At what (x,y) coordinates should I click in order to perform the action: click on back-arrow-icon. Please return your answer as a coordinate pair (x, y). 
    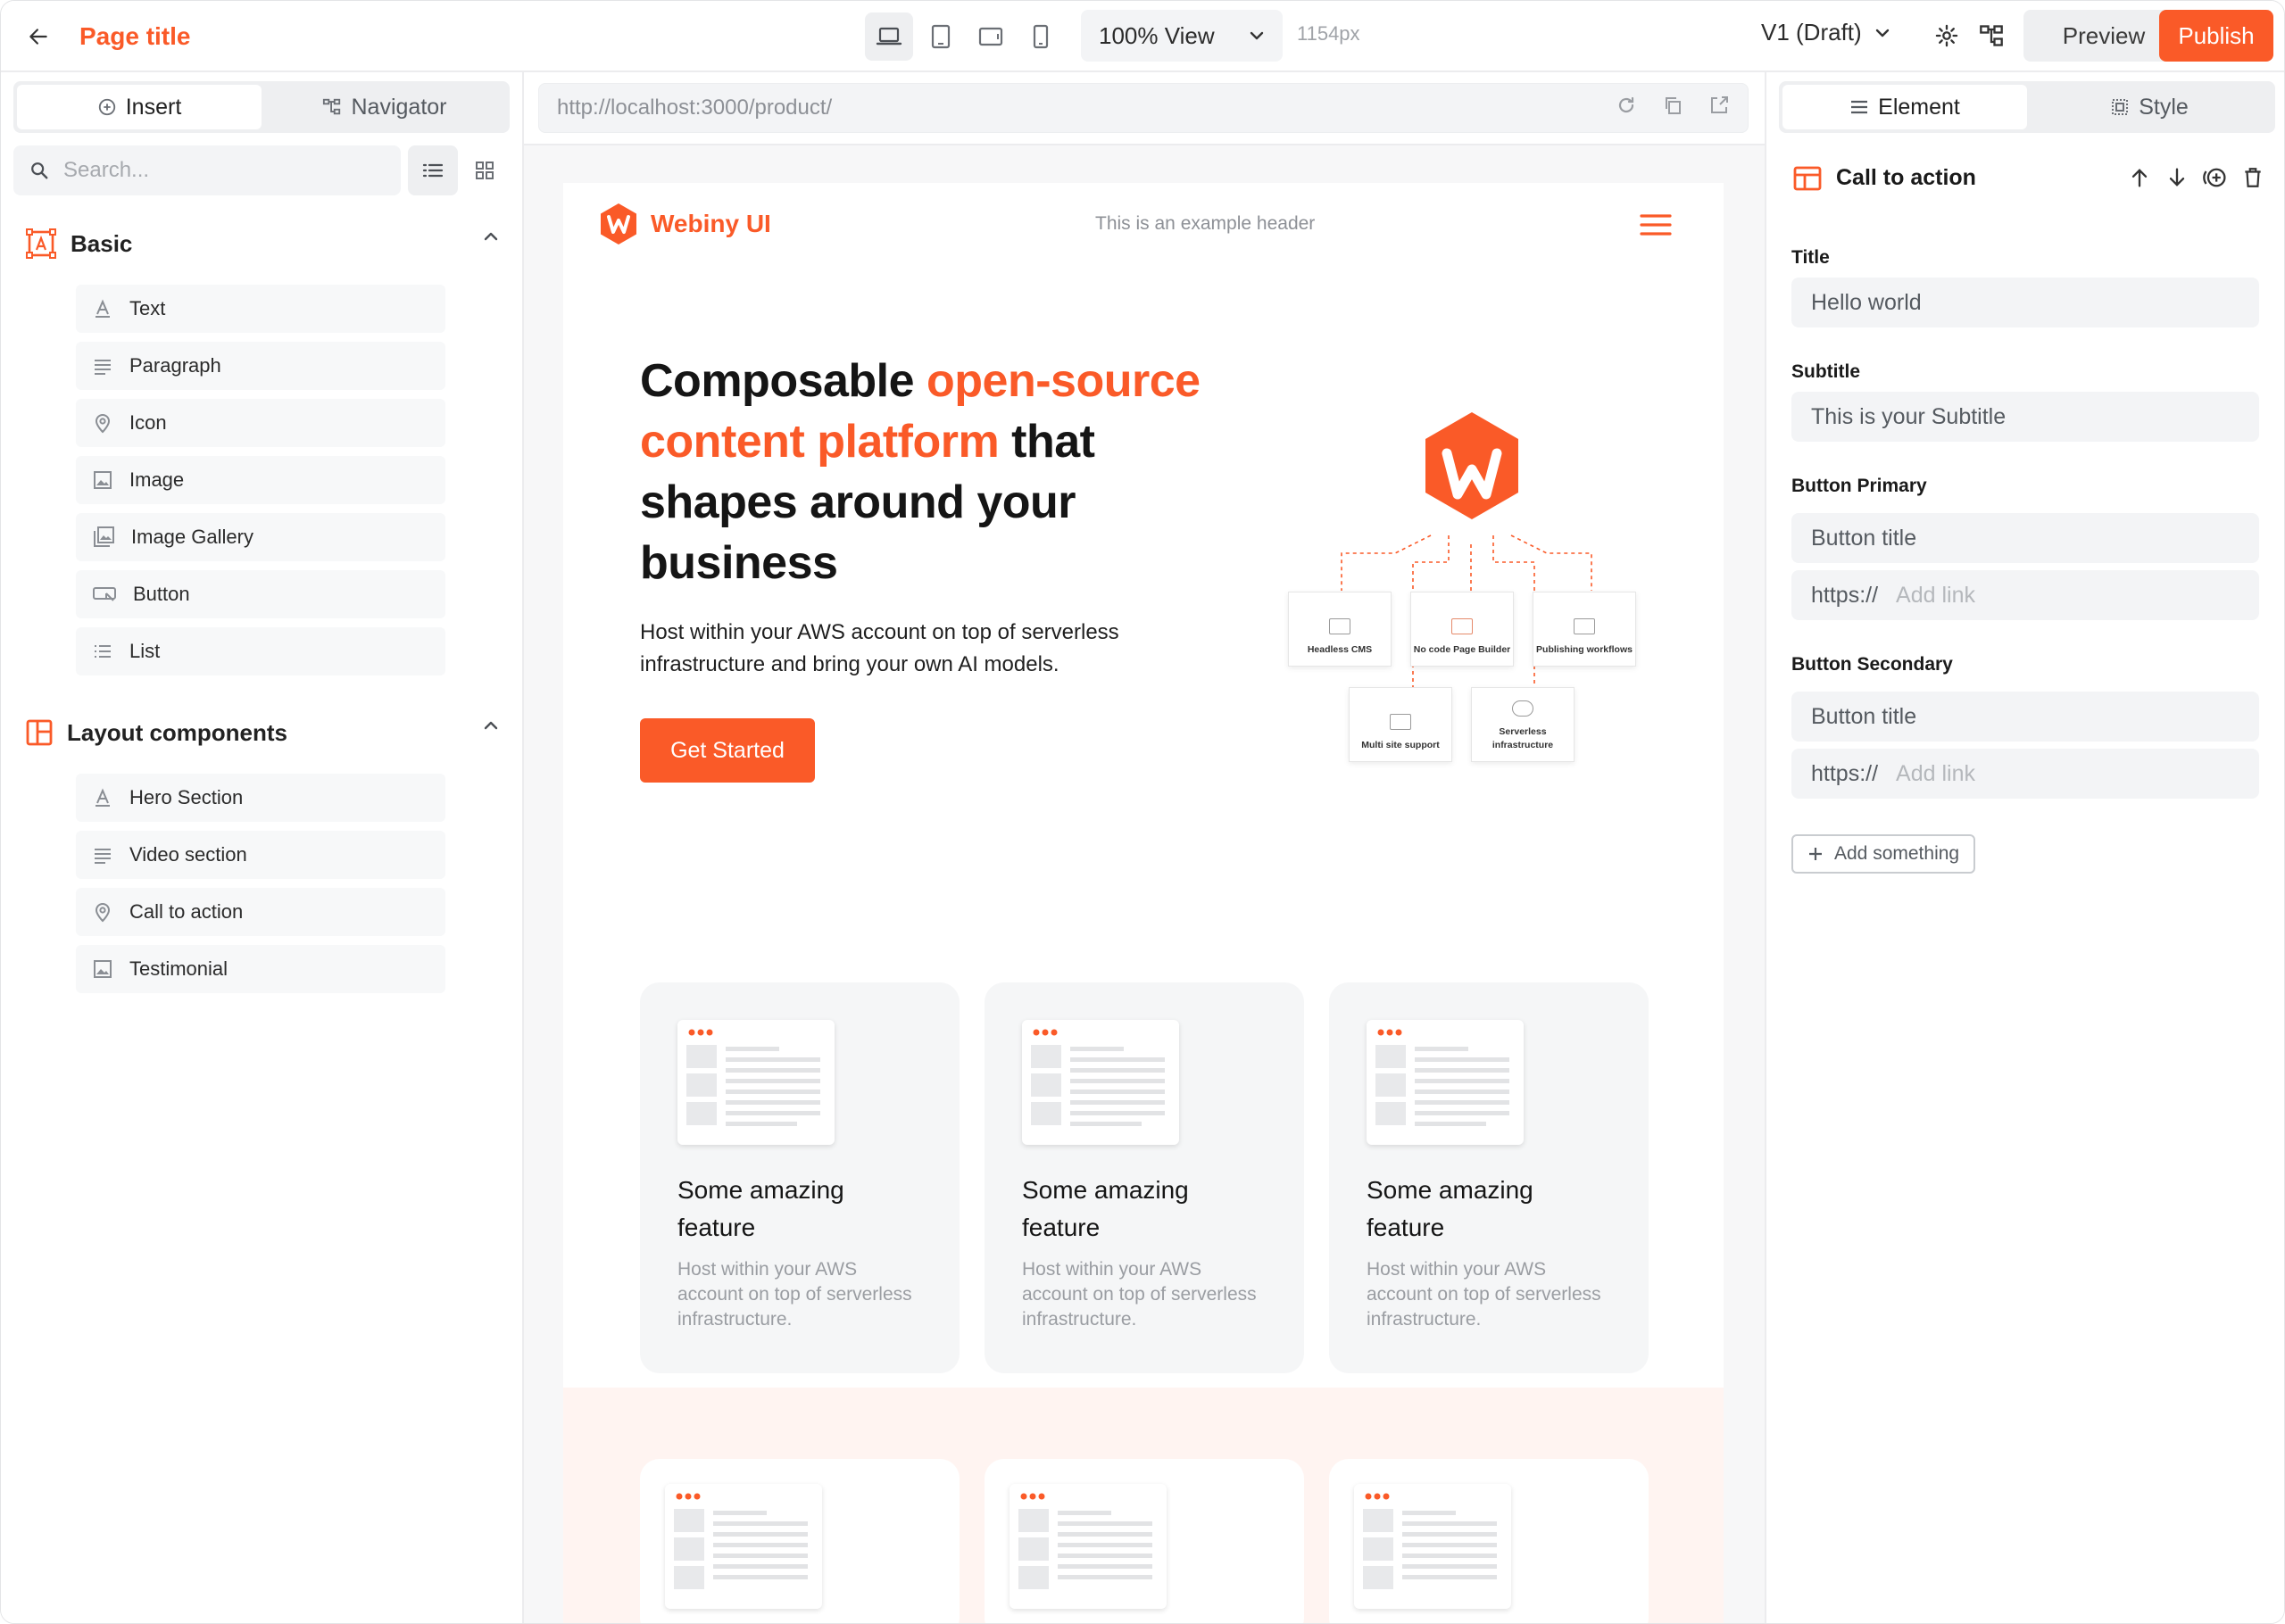
    Looking at the image, I should click on (38, 37).